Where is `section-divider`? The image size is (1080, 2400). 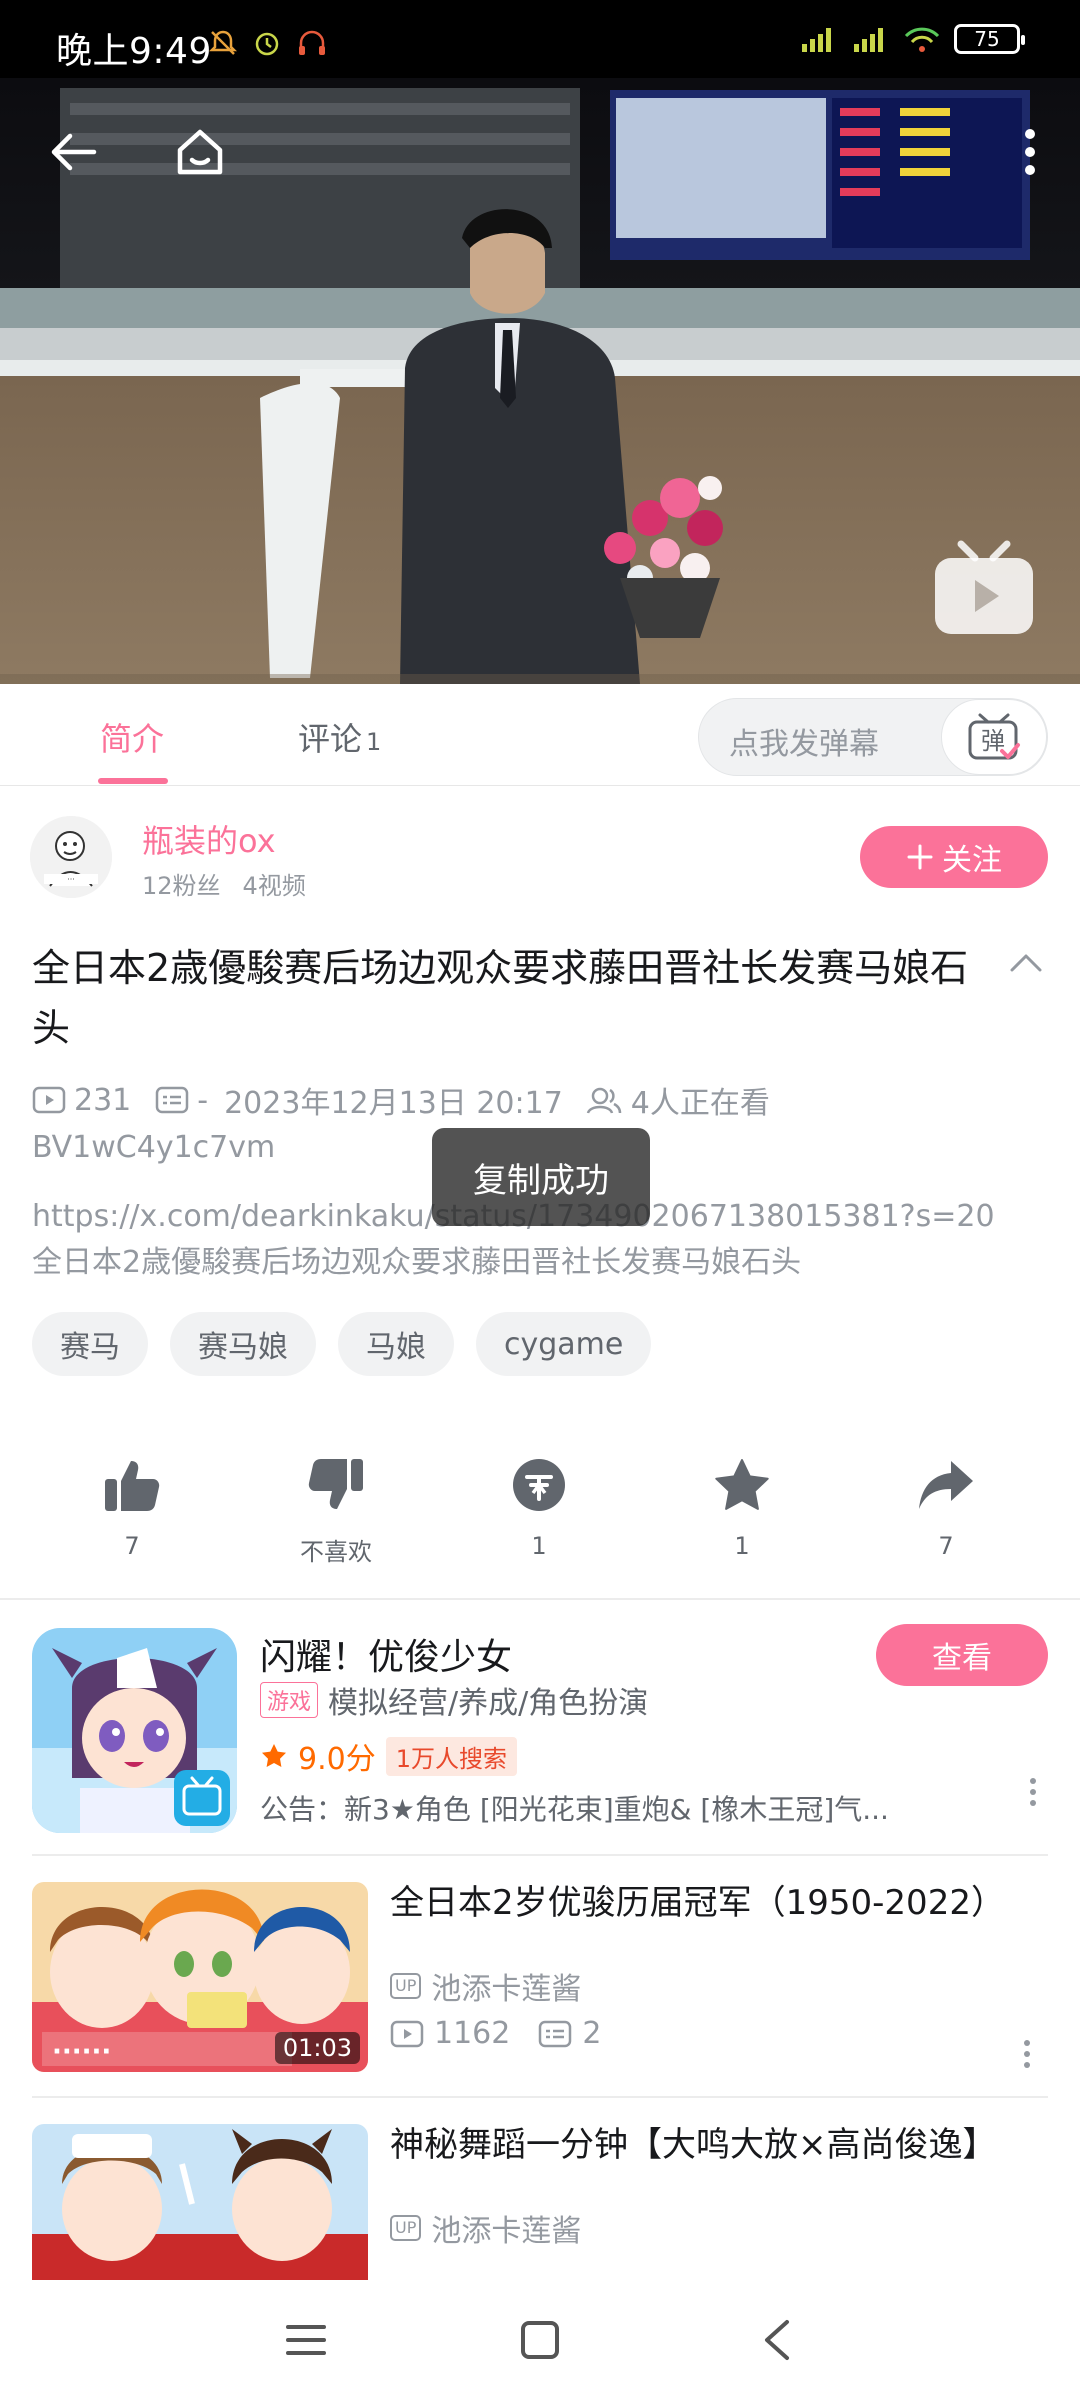 section-divider is located at coordinates (540, 1599).